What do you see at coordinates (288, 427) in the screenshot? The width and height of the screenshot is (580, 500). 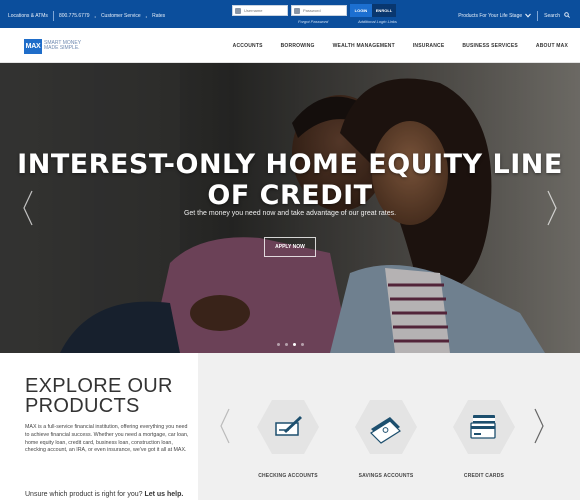 I see `check-pen-icon` at bounding box center [288, 427].